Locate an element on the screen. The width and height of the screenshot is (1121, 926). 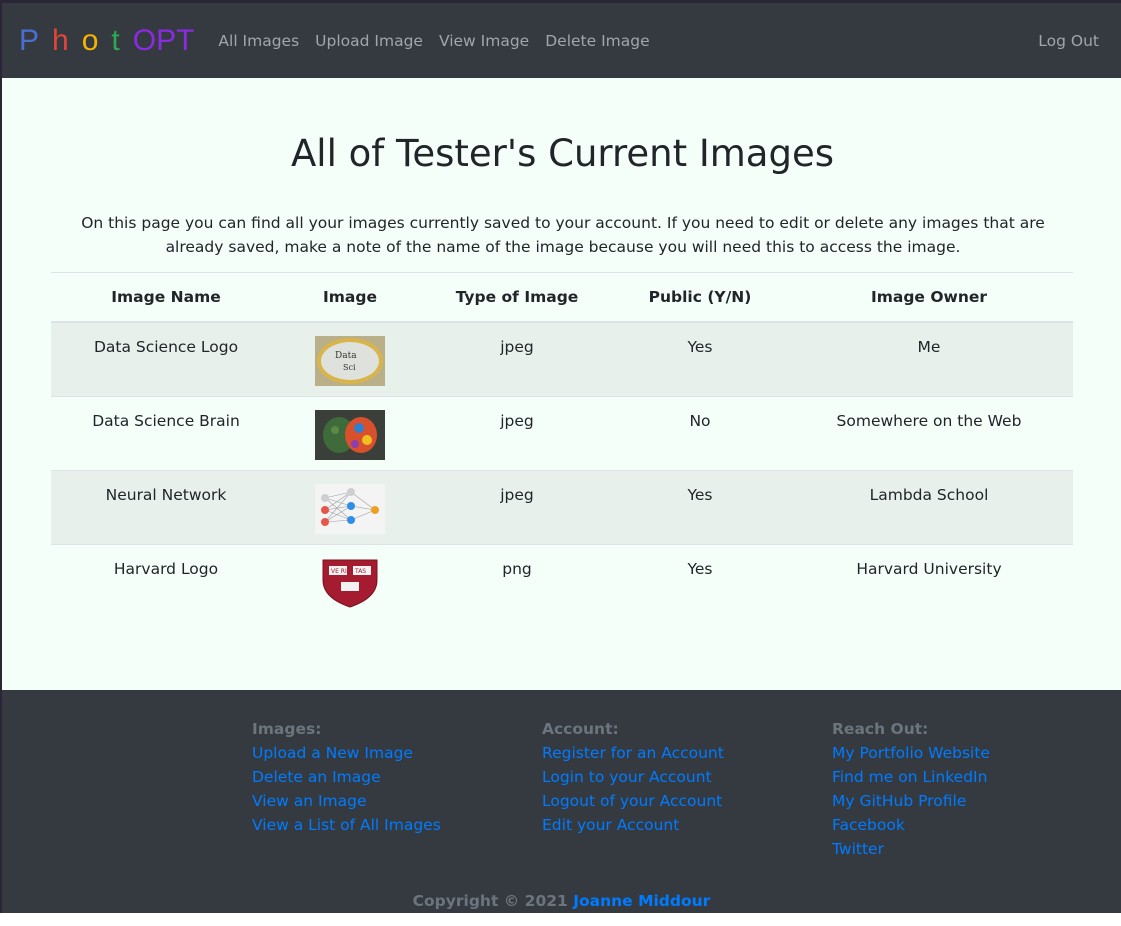
nav-log-out: Log Out is located at coordinates (1068, 41).